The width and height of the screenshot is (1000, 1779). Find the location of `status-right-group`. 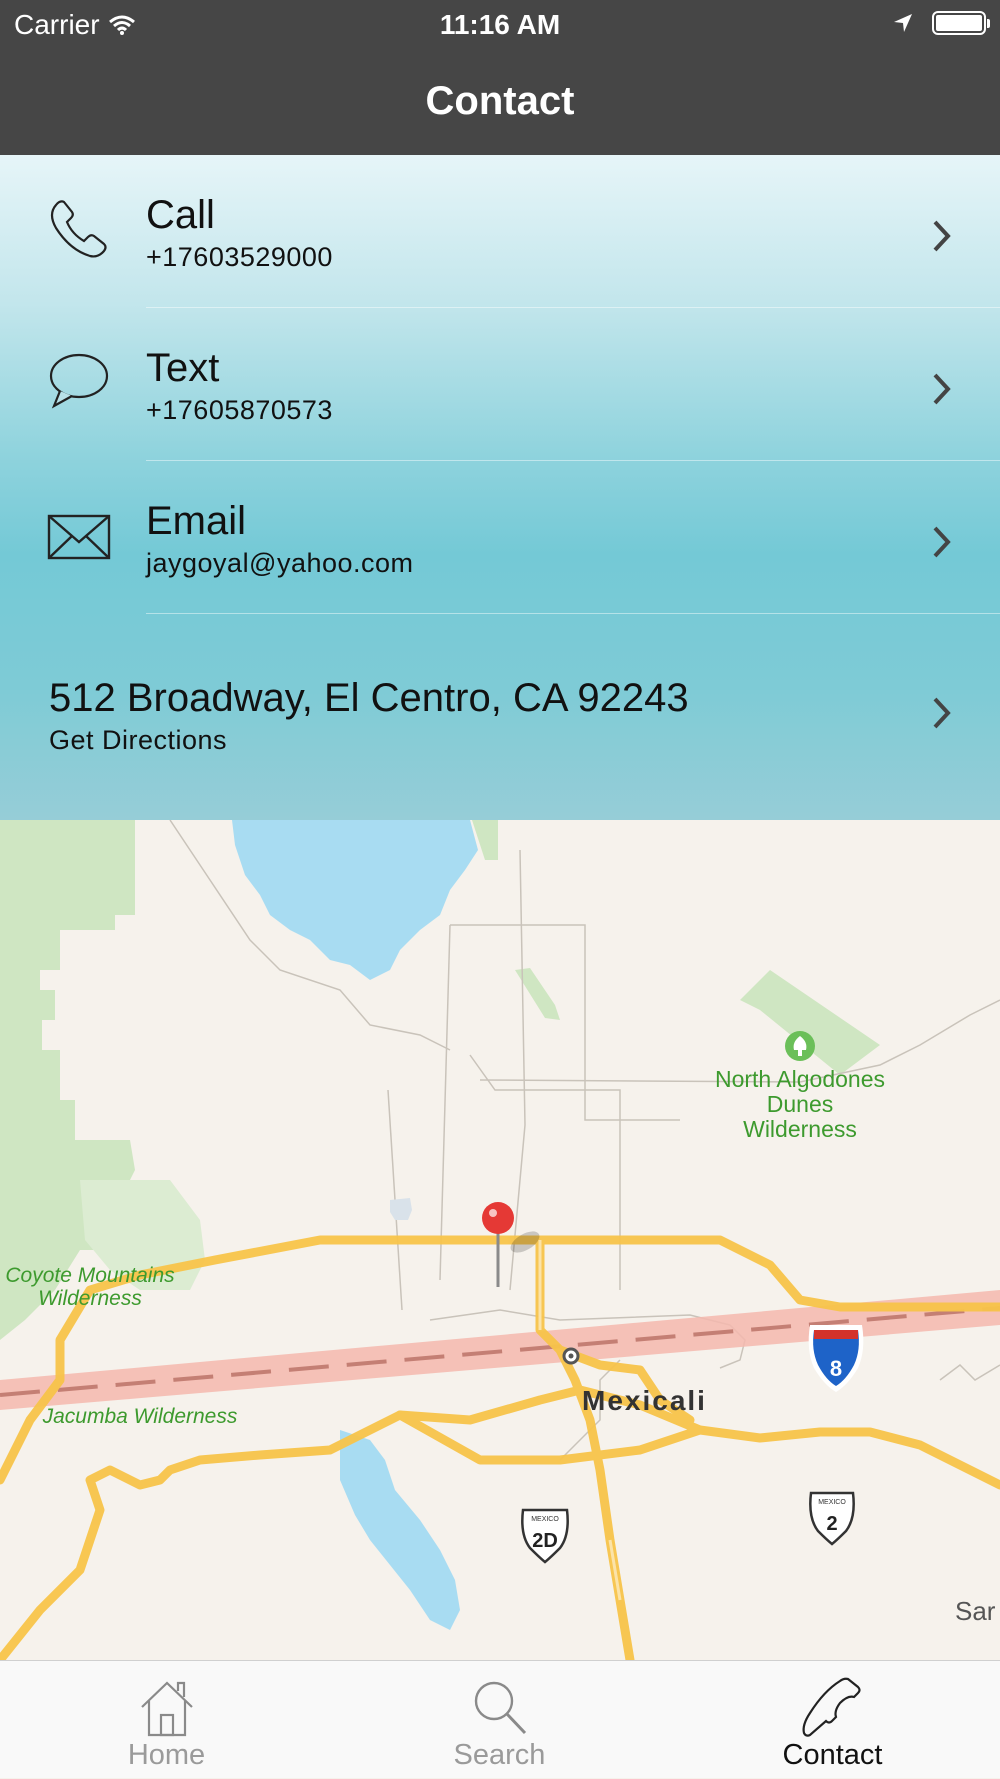

status-right-group is located at coordinates (941, 23).